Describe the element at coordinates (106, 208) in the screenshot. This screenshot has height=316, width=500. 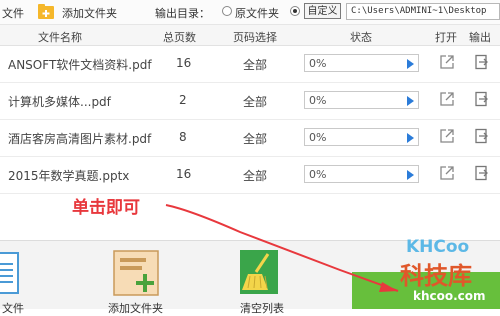
I see `annotation-text: 单击即可` at that location.